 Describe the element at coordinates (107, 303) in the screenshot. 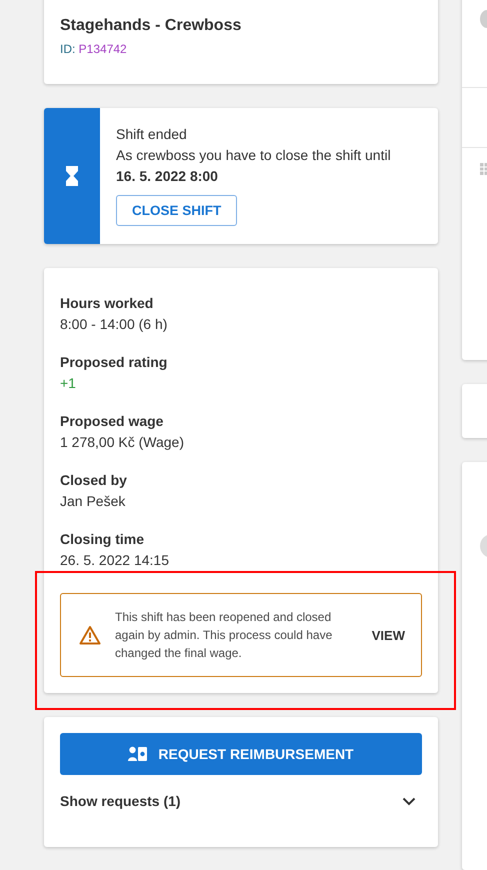

I see `detail-label: Hours worked` at that location.